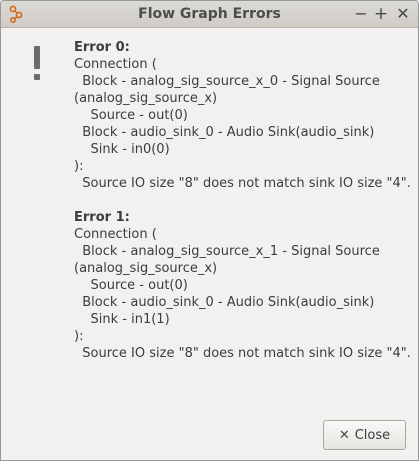  I want to click on close-button-label: Close, so click(372, 435).